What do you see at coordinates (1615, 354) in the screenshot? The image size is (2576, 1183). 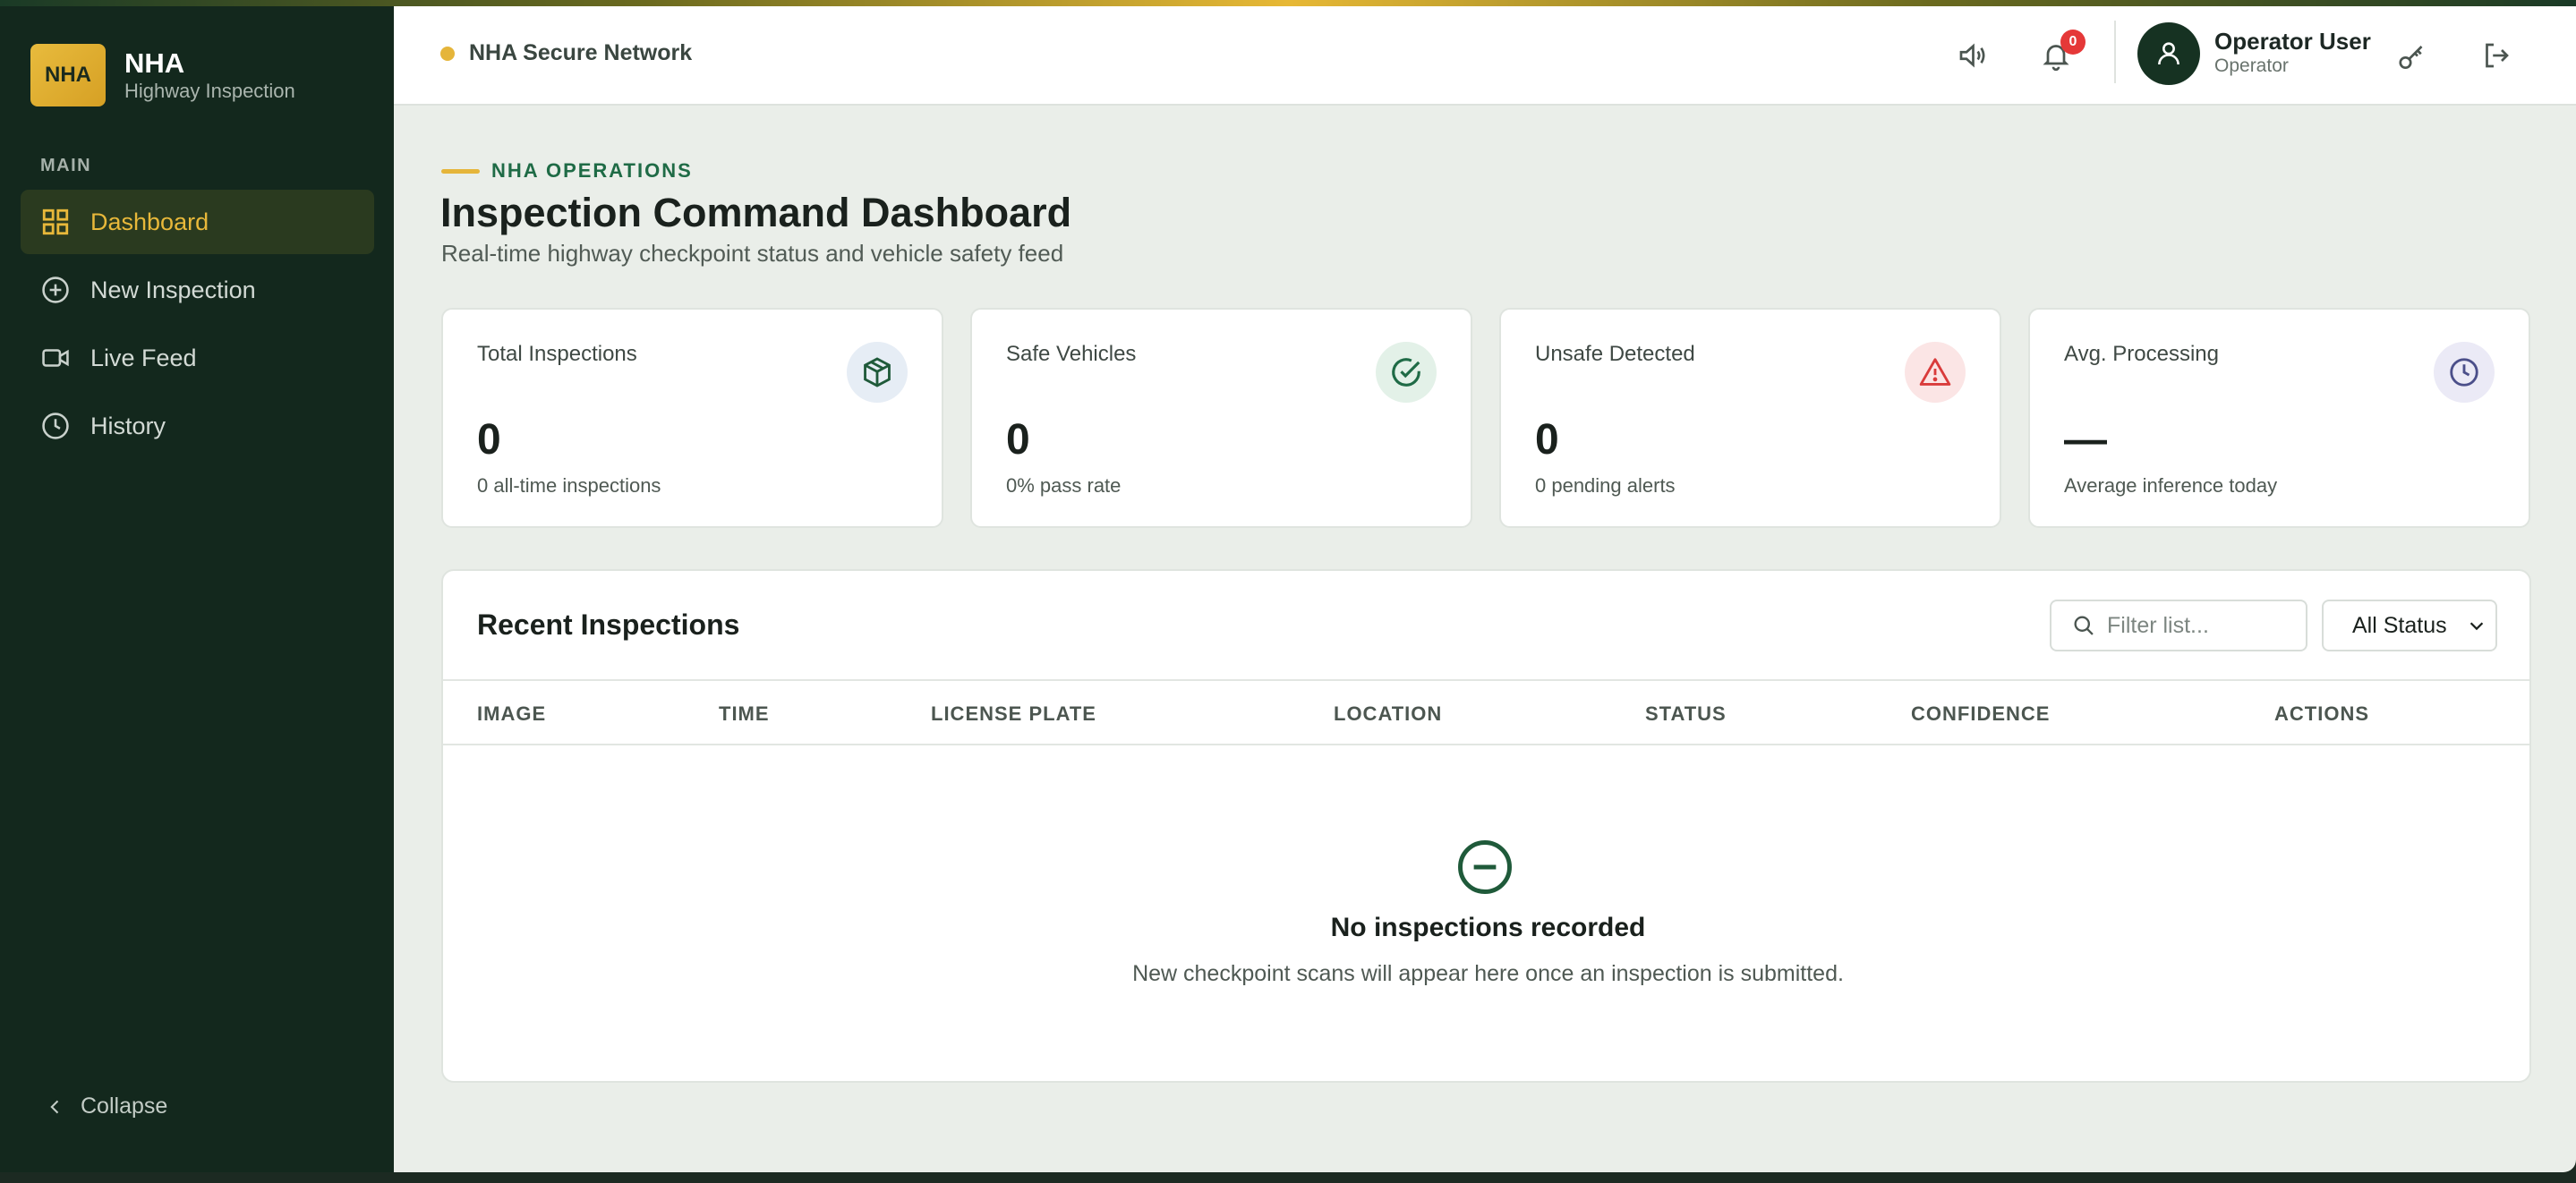 I see `stat-title: Unsafe Detected` at bounding box center [1615, 354].